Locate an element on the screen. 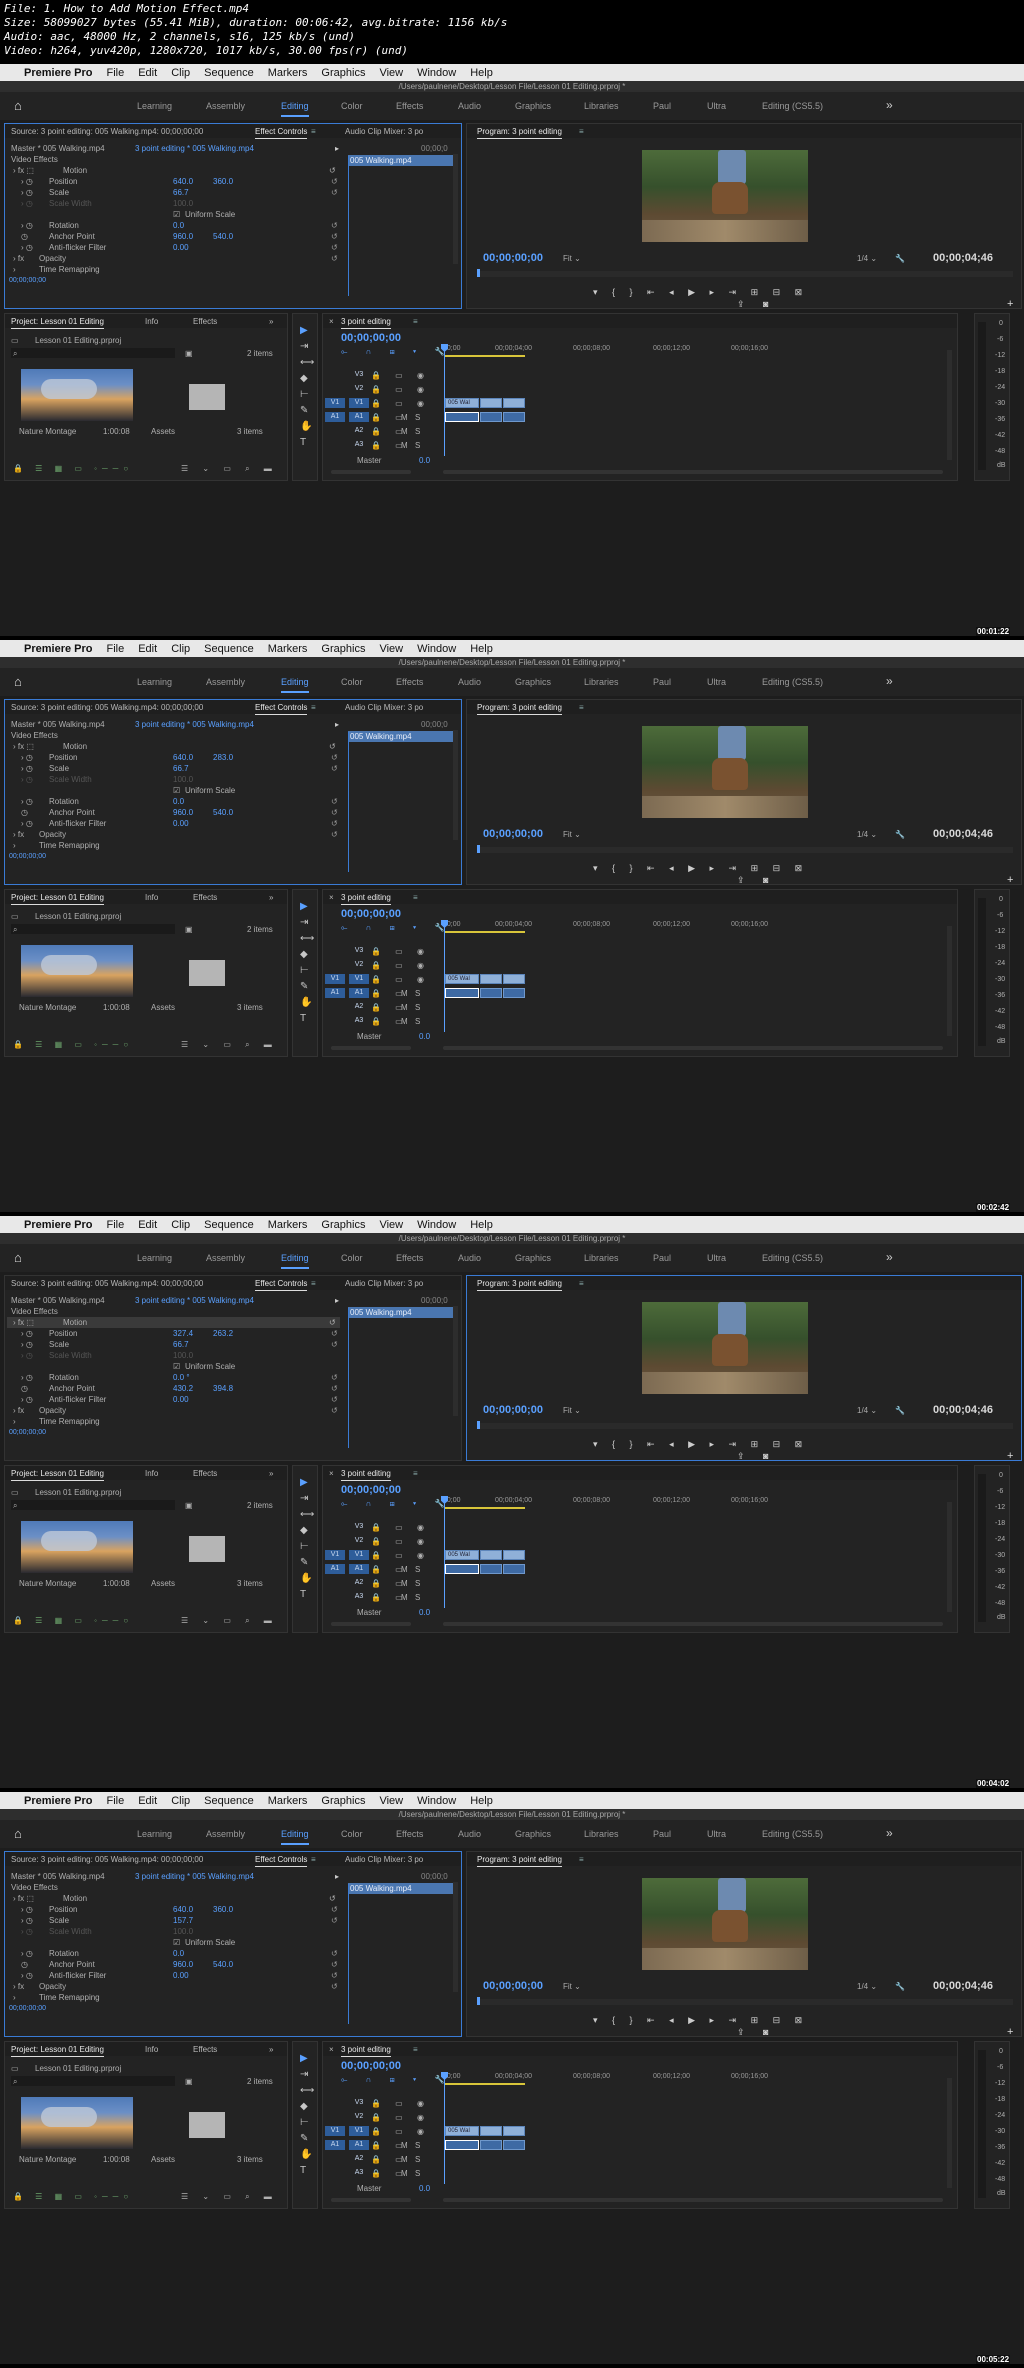 This screenshot has height=2368, width=1024. close-icon: × is located at coordinates (331, 321).